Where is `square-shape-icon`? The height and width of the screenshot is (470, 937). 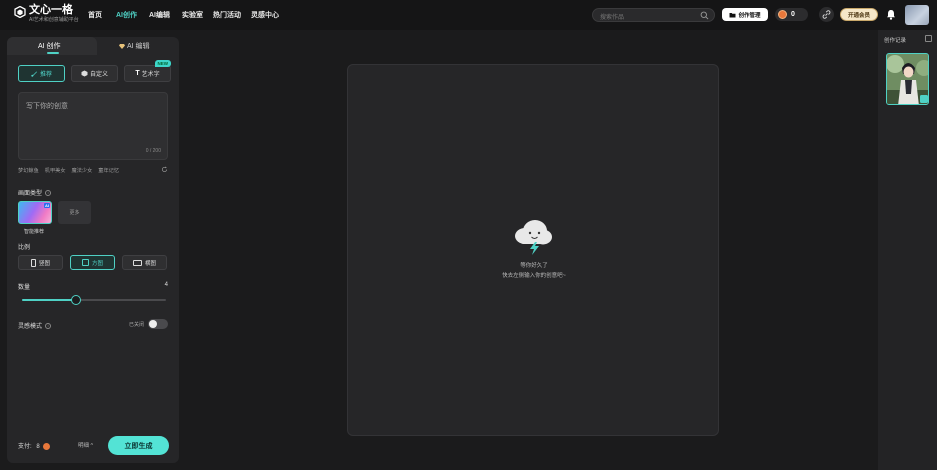
square-shape-icon is located at coordinates (85, 262).